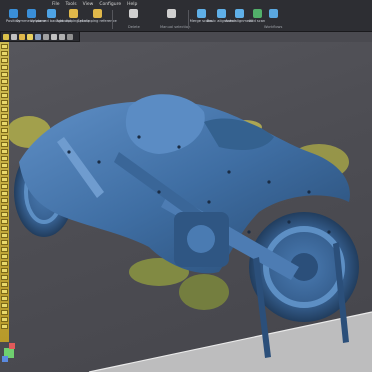  Describe the element at coordinates (4, 67) in the screenshot. I see `tool-zoom-icon` at that location.